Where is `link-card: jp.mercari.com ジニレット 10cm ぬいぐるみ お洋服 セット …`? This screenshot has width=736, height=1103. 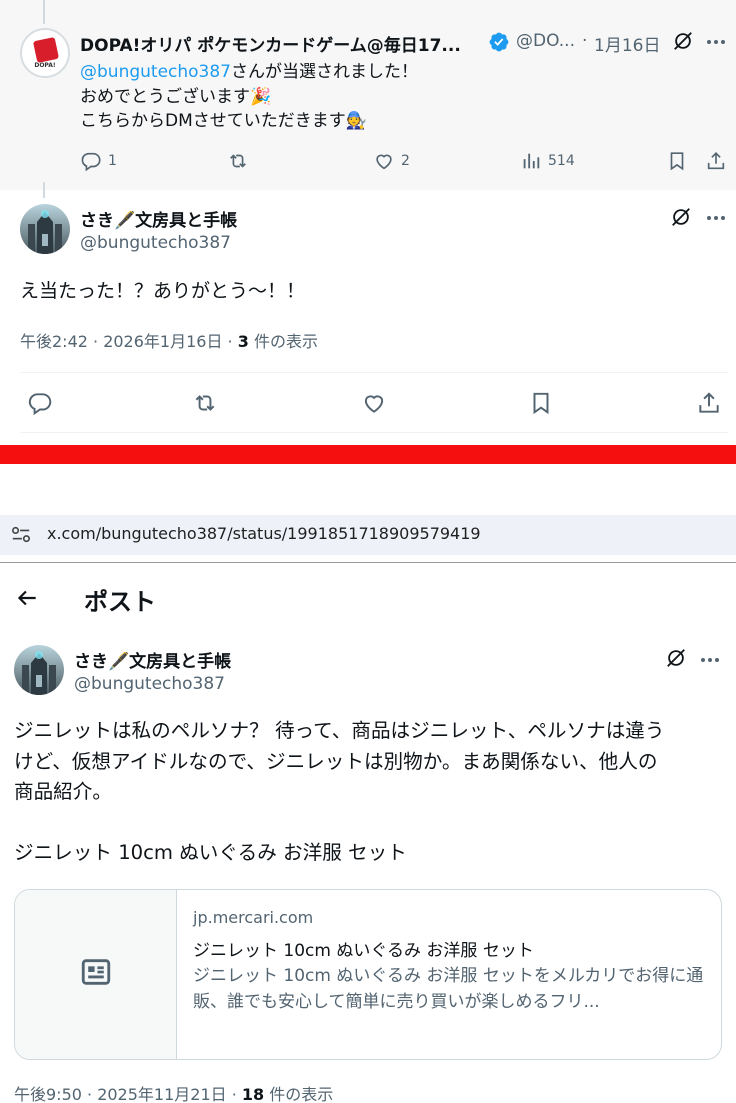
link-card: jp.mercari.com ジニレット 10cm ぬいぐるみ お洋服 セット … is located at coordinates (368, 974).